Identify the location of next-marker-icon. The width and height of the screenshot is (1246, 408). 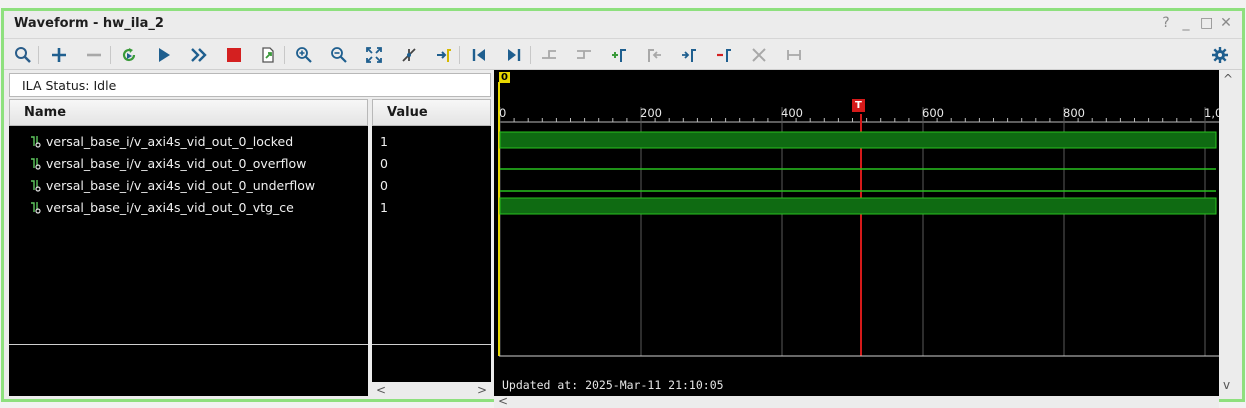
(689, 55).